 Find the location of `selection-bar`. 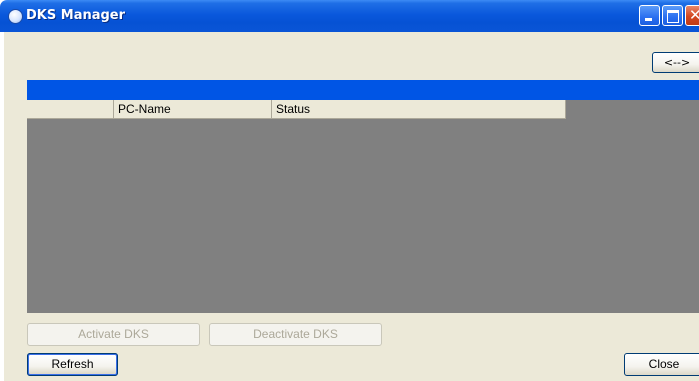

selection-bar is located at coordinates (363, 90).